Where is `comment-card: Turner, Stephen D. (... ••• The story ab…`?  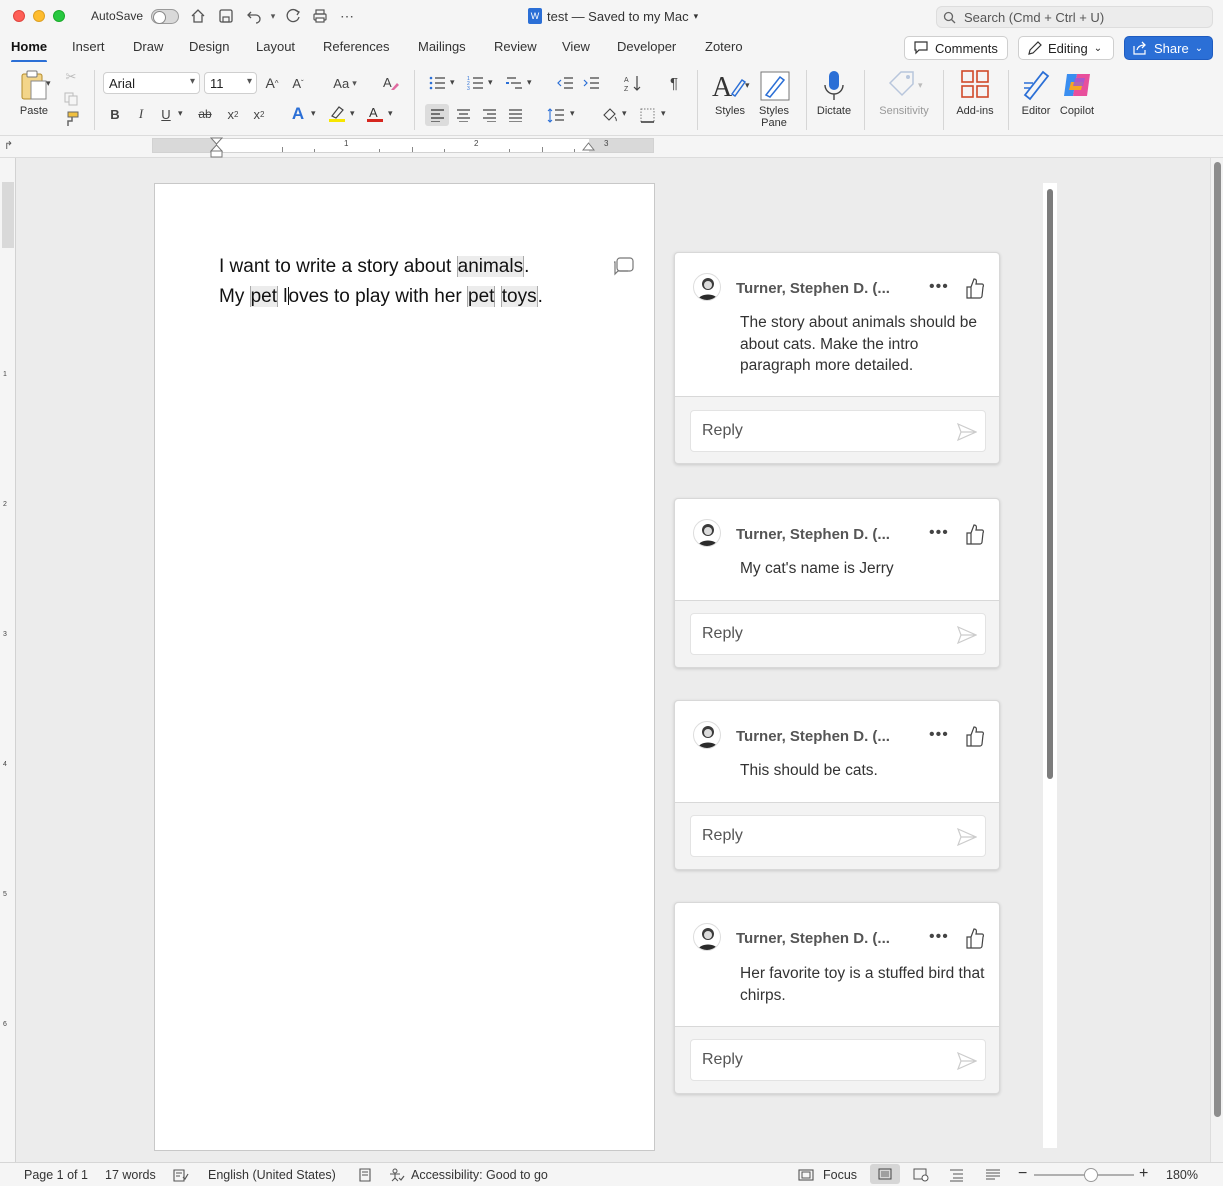 comment-card: Turner, Stephen D. (... ••• The story ab… is located at coordinates (837, 358).